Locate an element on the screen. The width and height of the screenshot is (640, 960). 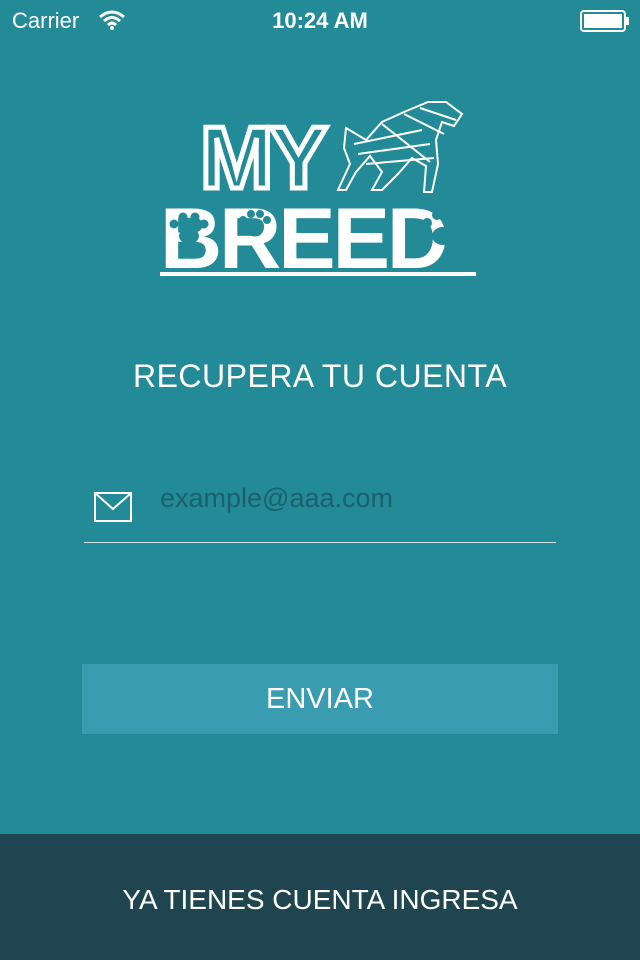
page-title: RECUPERA TU CUENTA is located at coordinates (320, 376).